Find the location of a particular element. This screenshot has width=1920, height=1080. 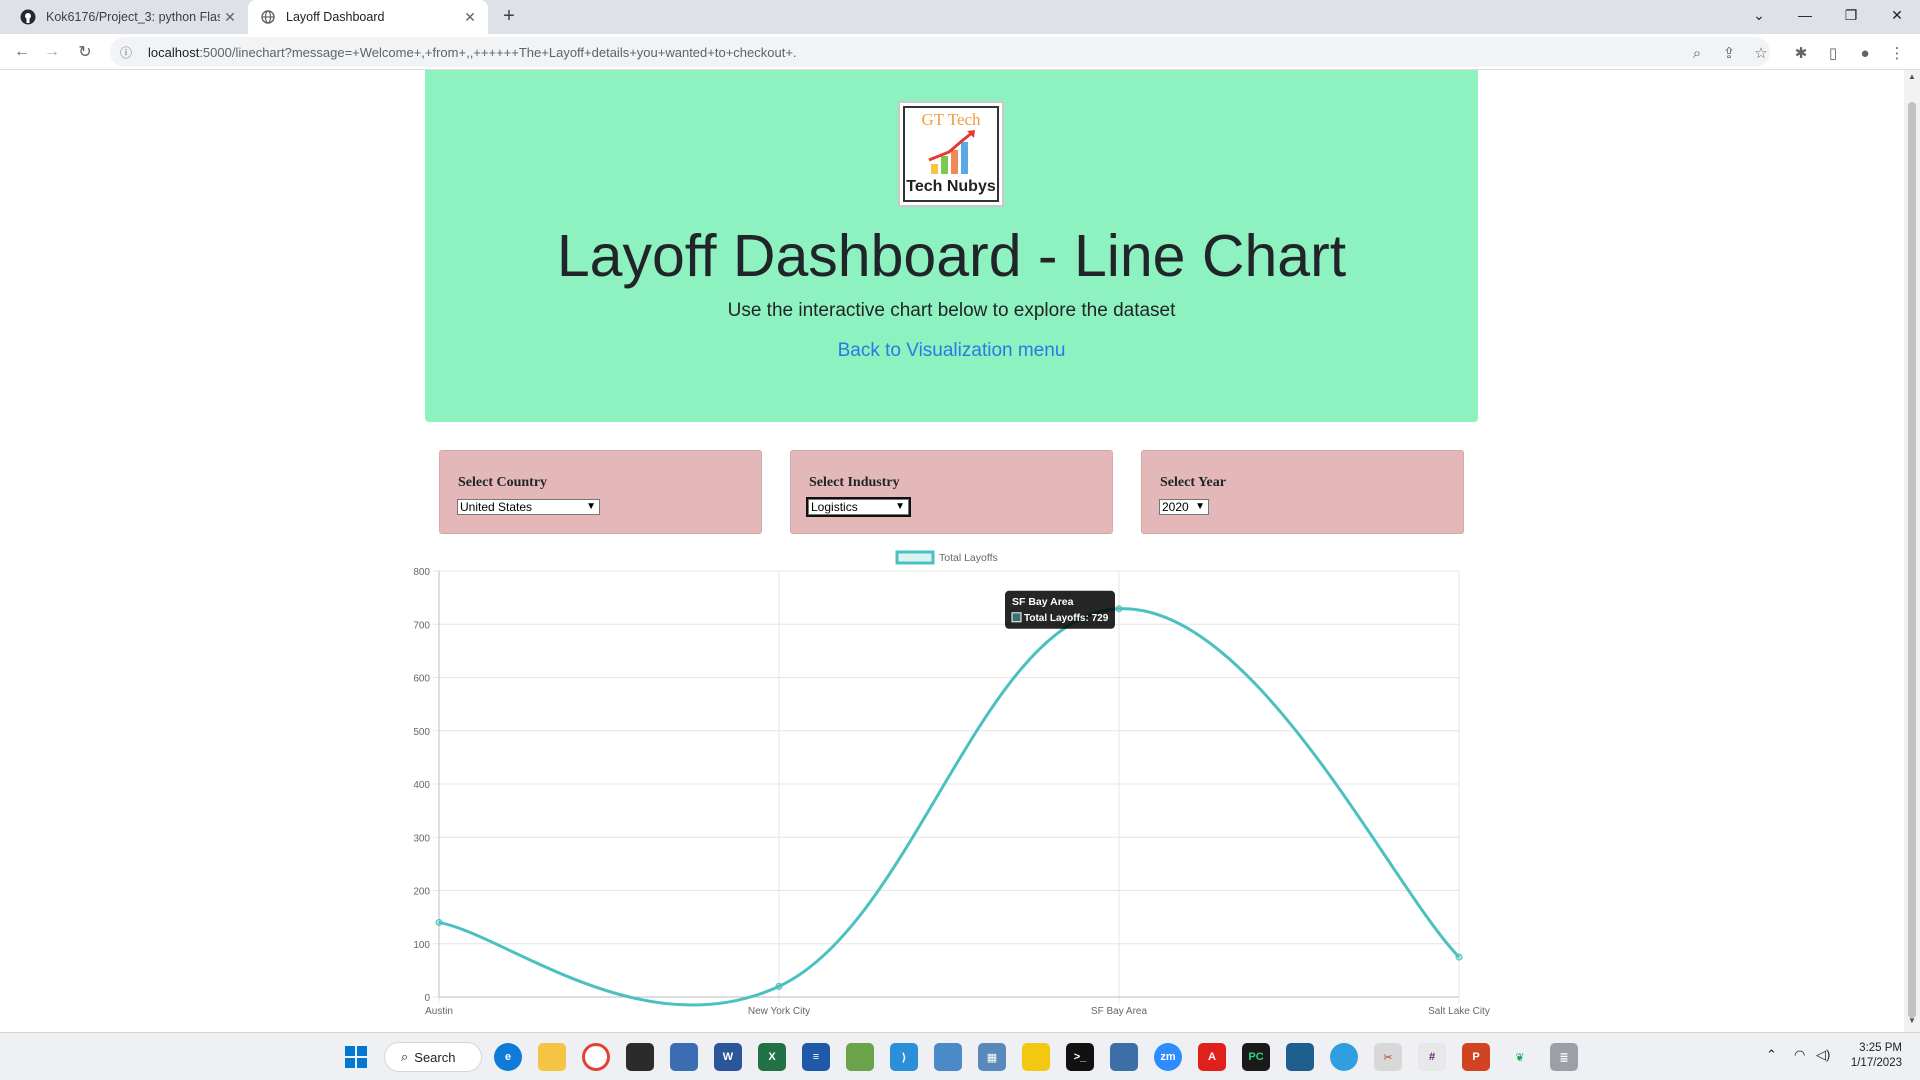

industry-select: Logistics ▼ is located at coordinates (858, 507).